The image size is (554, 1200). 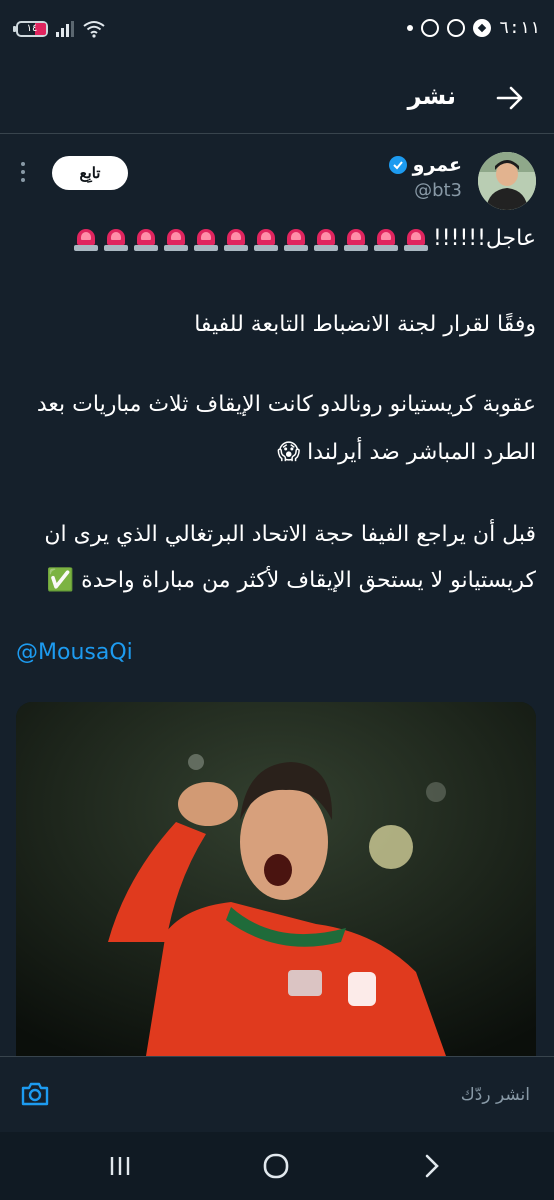 I want to click on author-name-group: عمرو, so click(x=425, y=165).